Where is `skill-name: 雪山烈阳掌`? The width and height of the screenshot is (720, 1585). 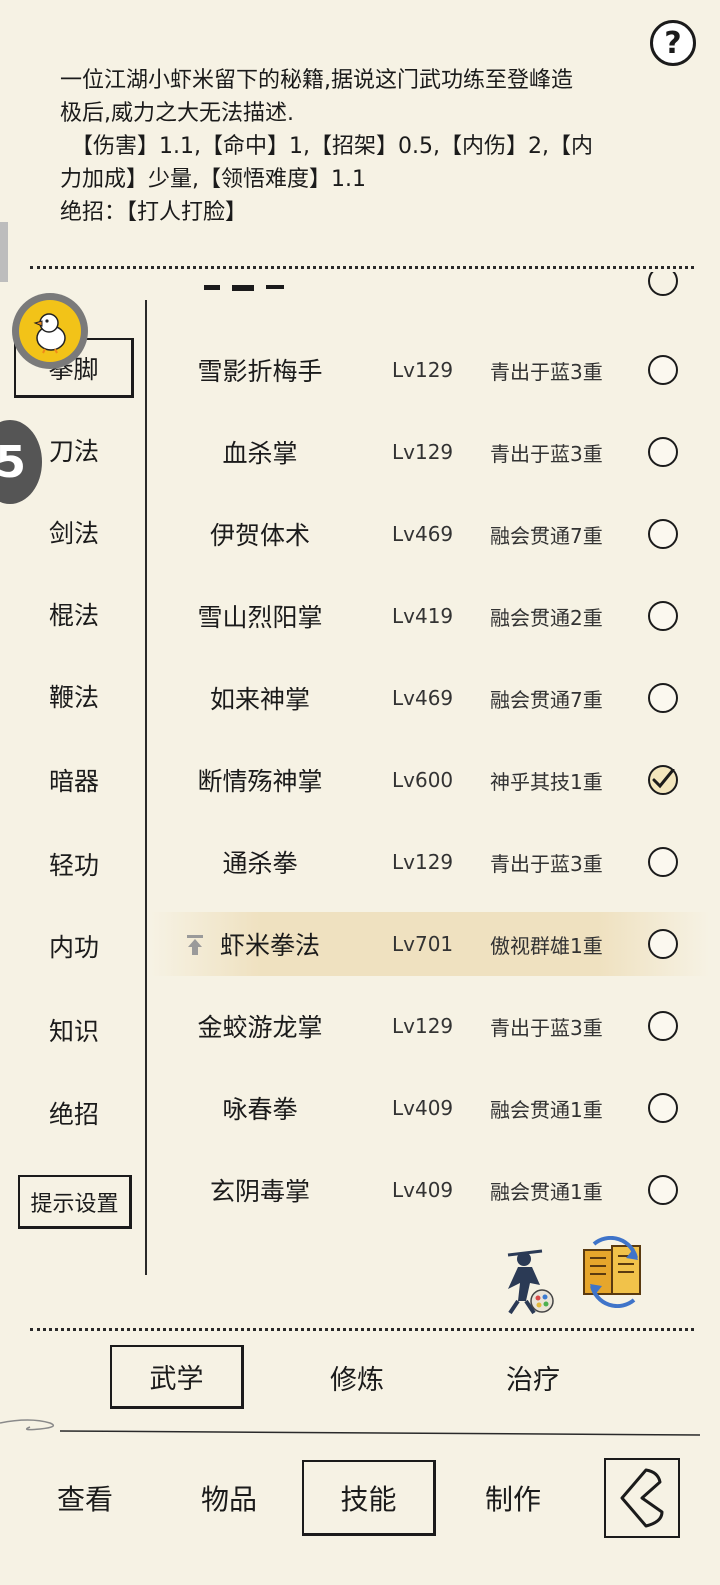
skill-name: 雪山烈阳掌 is located at coordinates (260, 617).